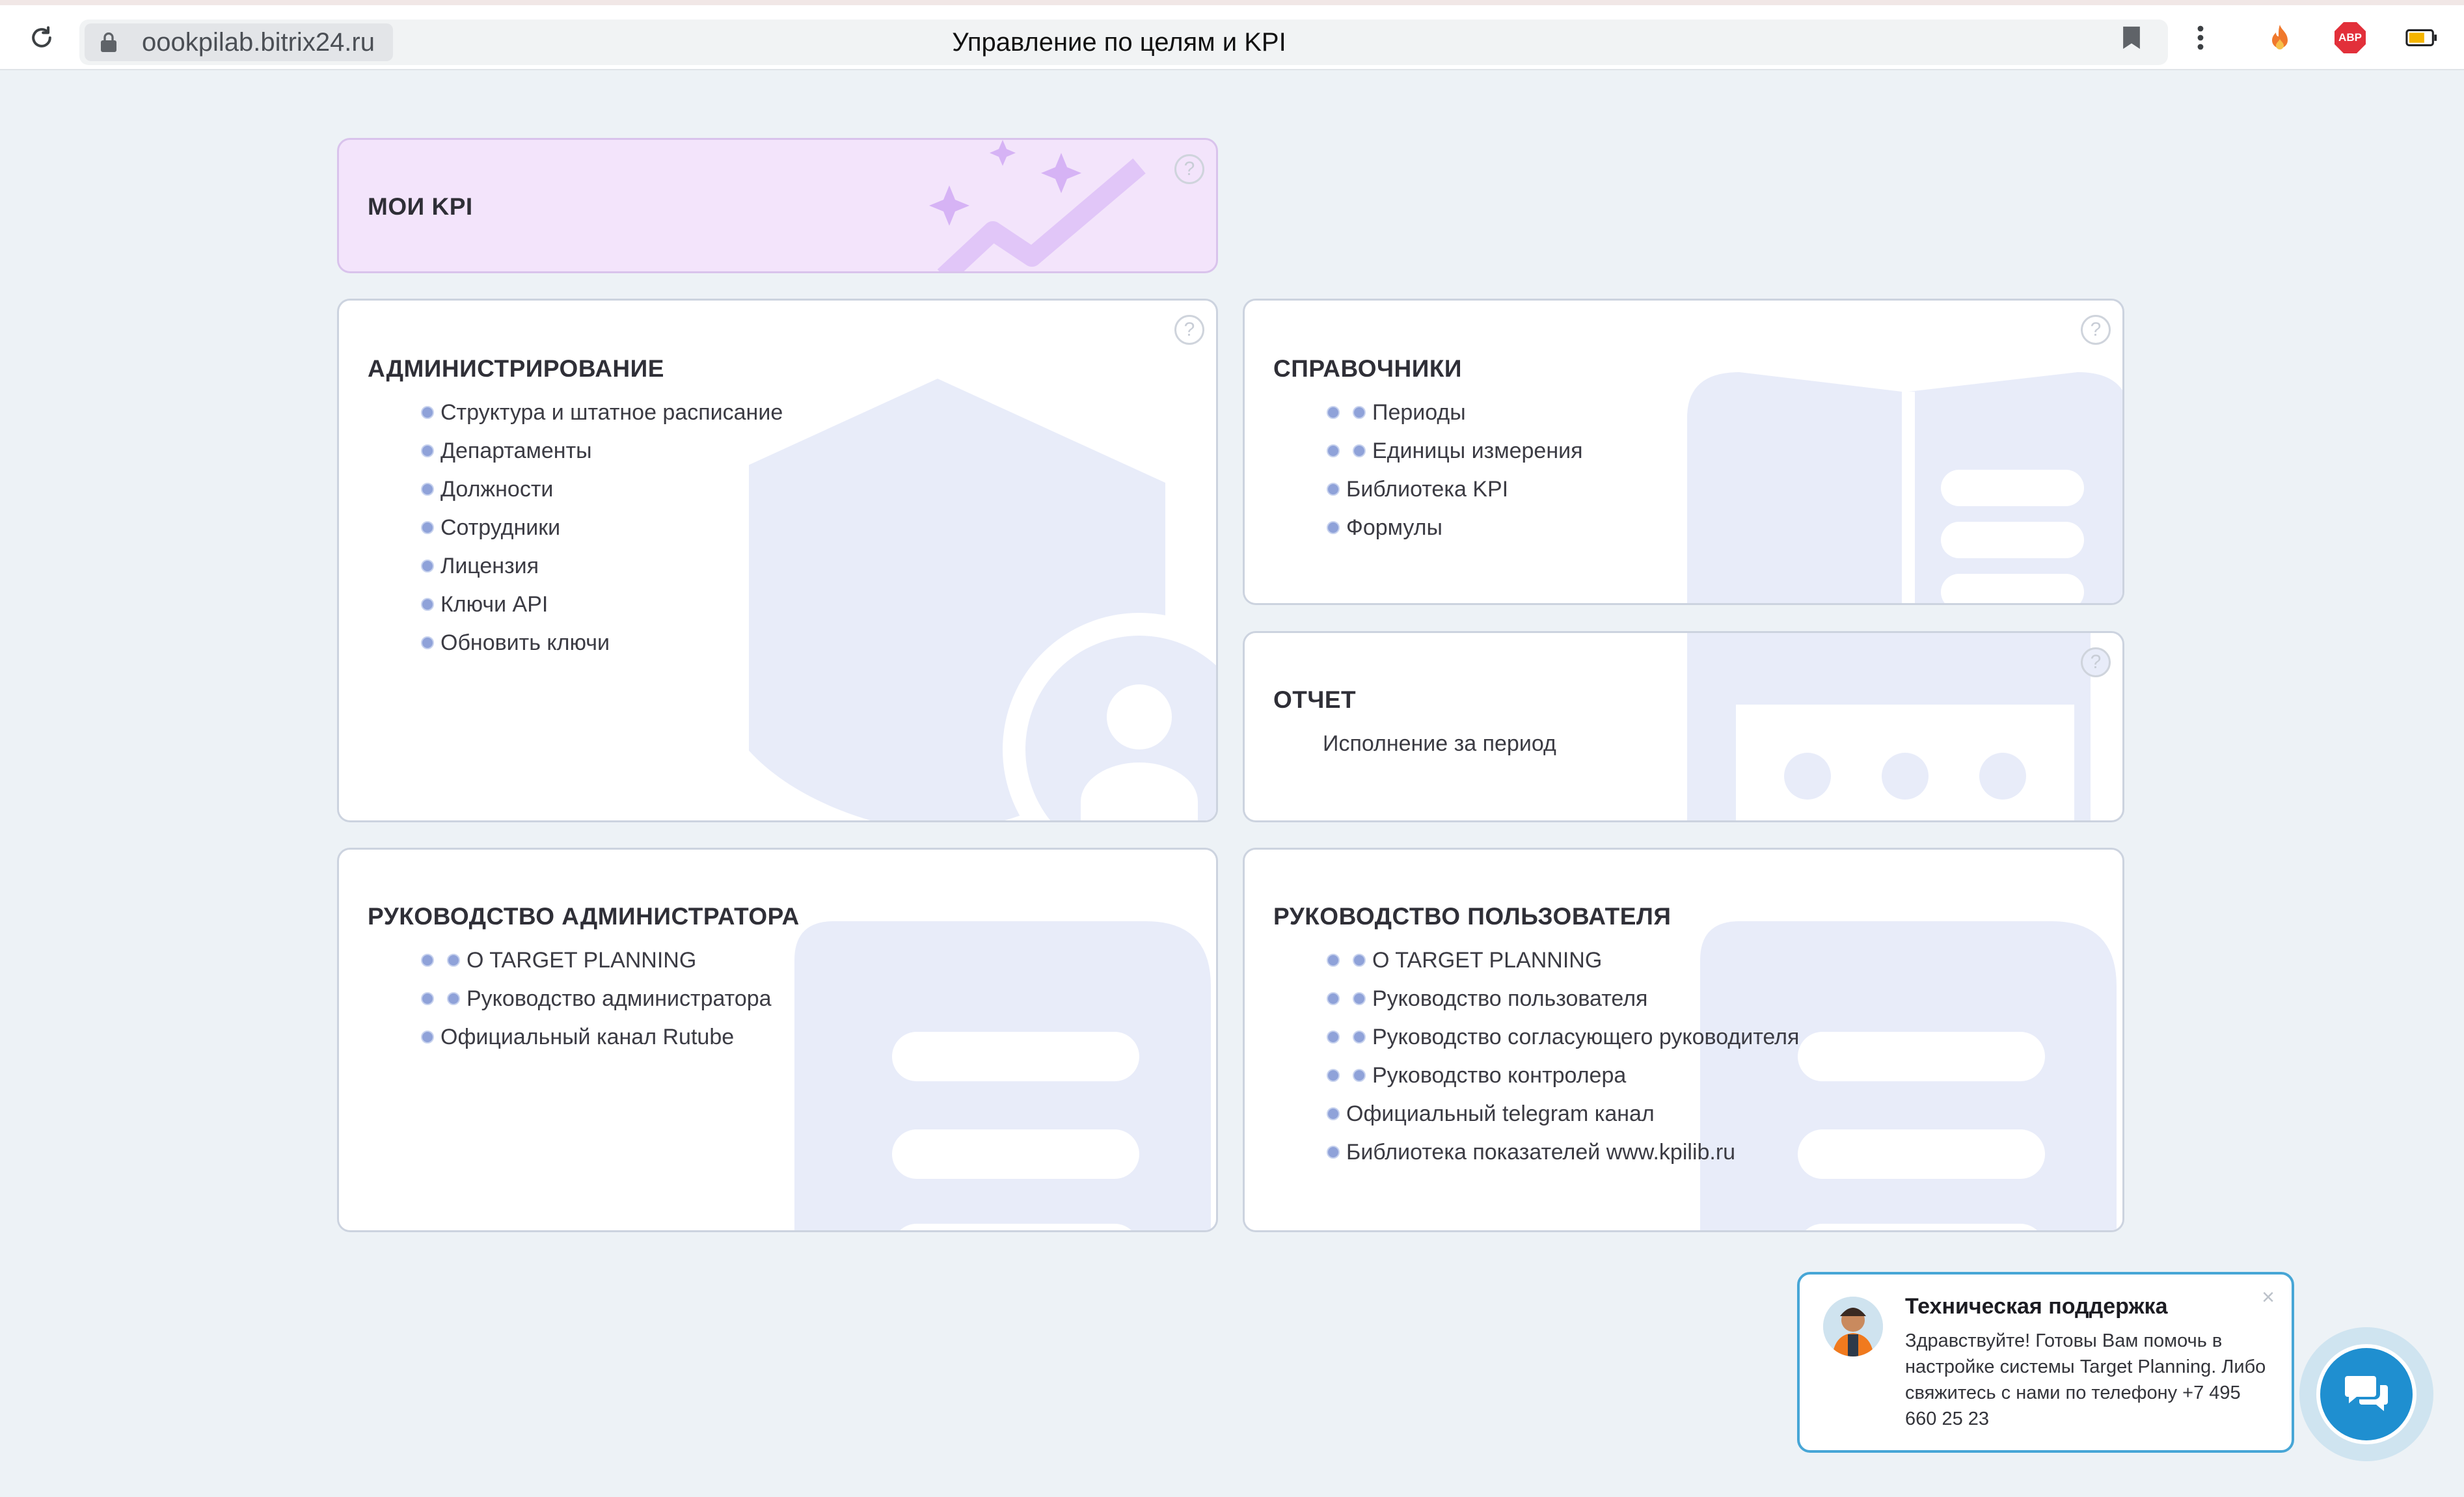 This screenshot has width=2464, height=1497. What do you see at coordinates (1368, 368) in the screenshot?
I see `card-title: СПРАВОЧНИКИ` at bounding box center [1368, 368].